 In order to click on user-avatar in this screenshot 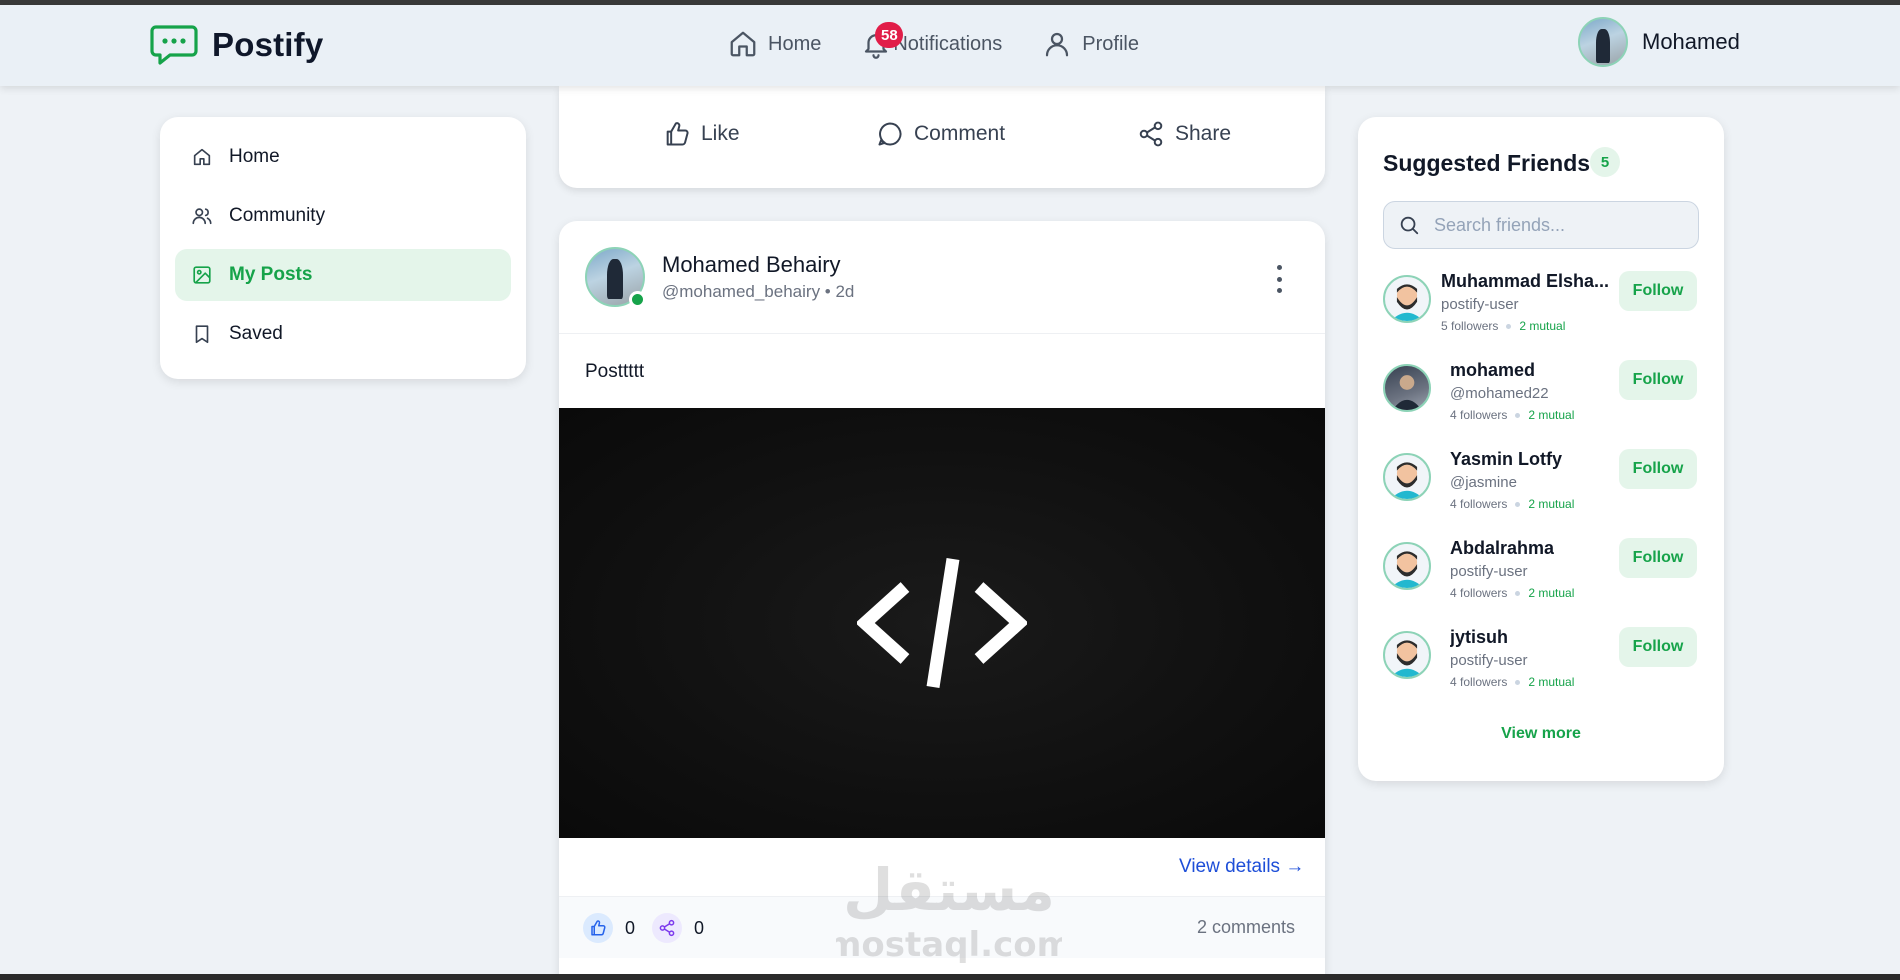, I will do `click(1603, 42)`.